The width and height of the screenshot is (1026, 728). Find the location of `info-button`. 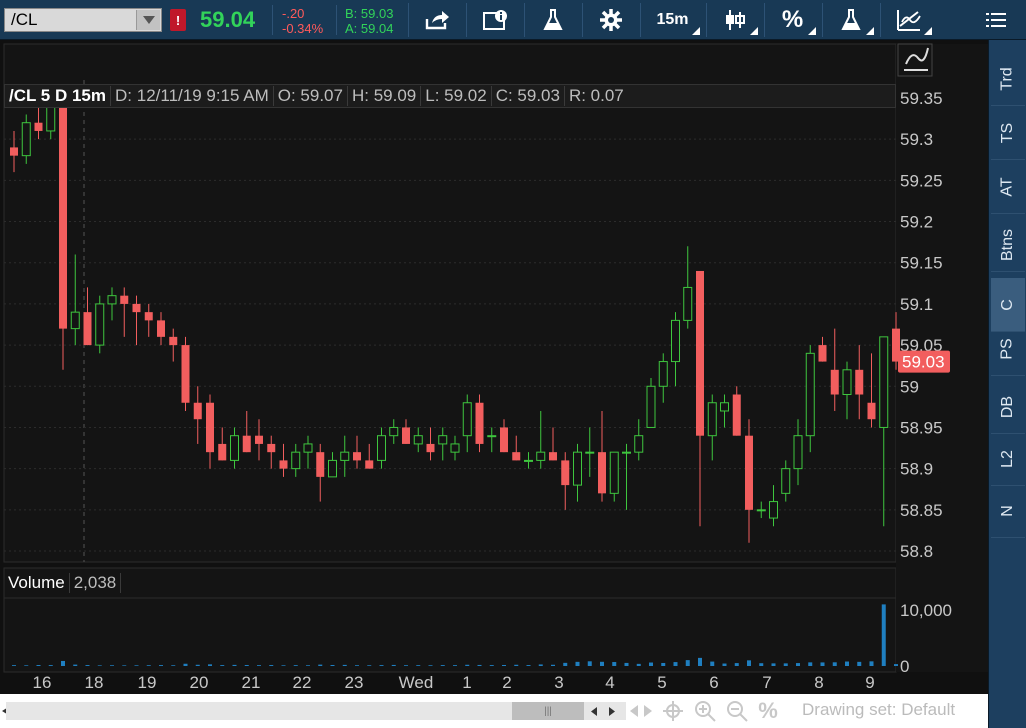

info-button is located at coordinates (494, 20).